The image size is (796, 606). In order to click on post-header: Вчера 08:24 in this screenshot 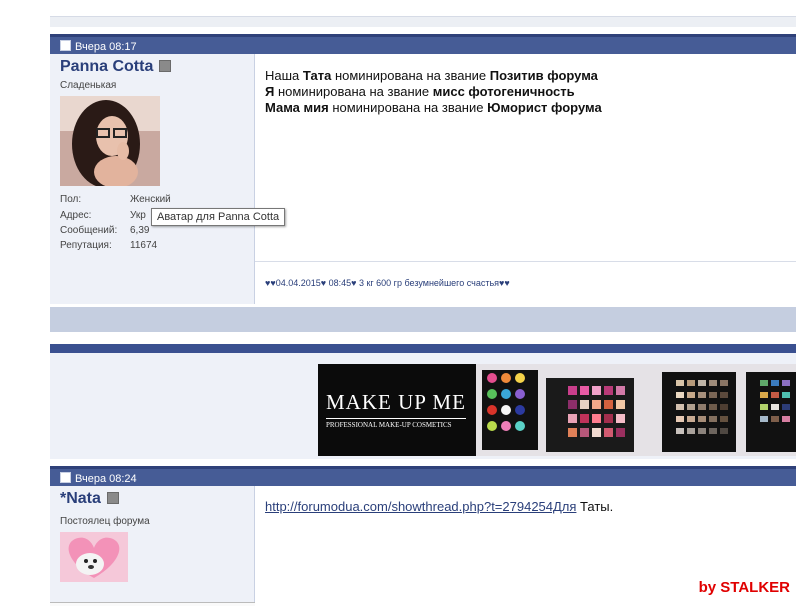, I will do `click(423, 476)`.